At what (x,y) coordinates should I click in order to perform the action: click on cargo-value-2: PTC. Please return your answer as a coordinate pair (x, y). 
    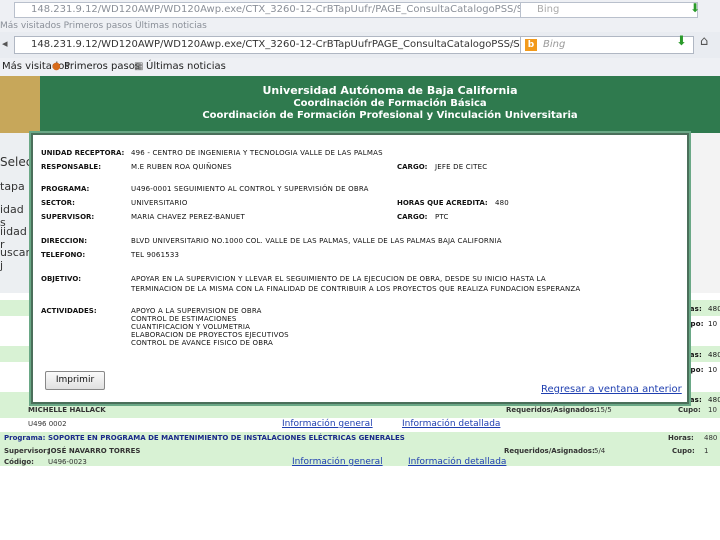
    Looking at the image, I should click on (442, 217).